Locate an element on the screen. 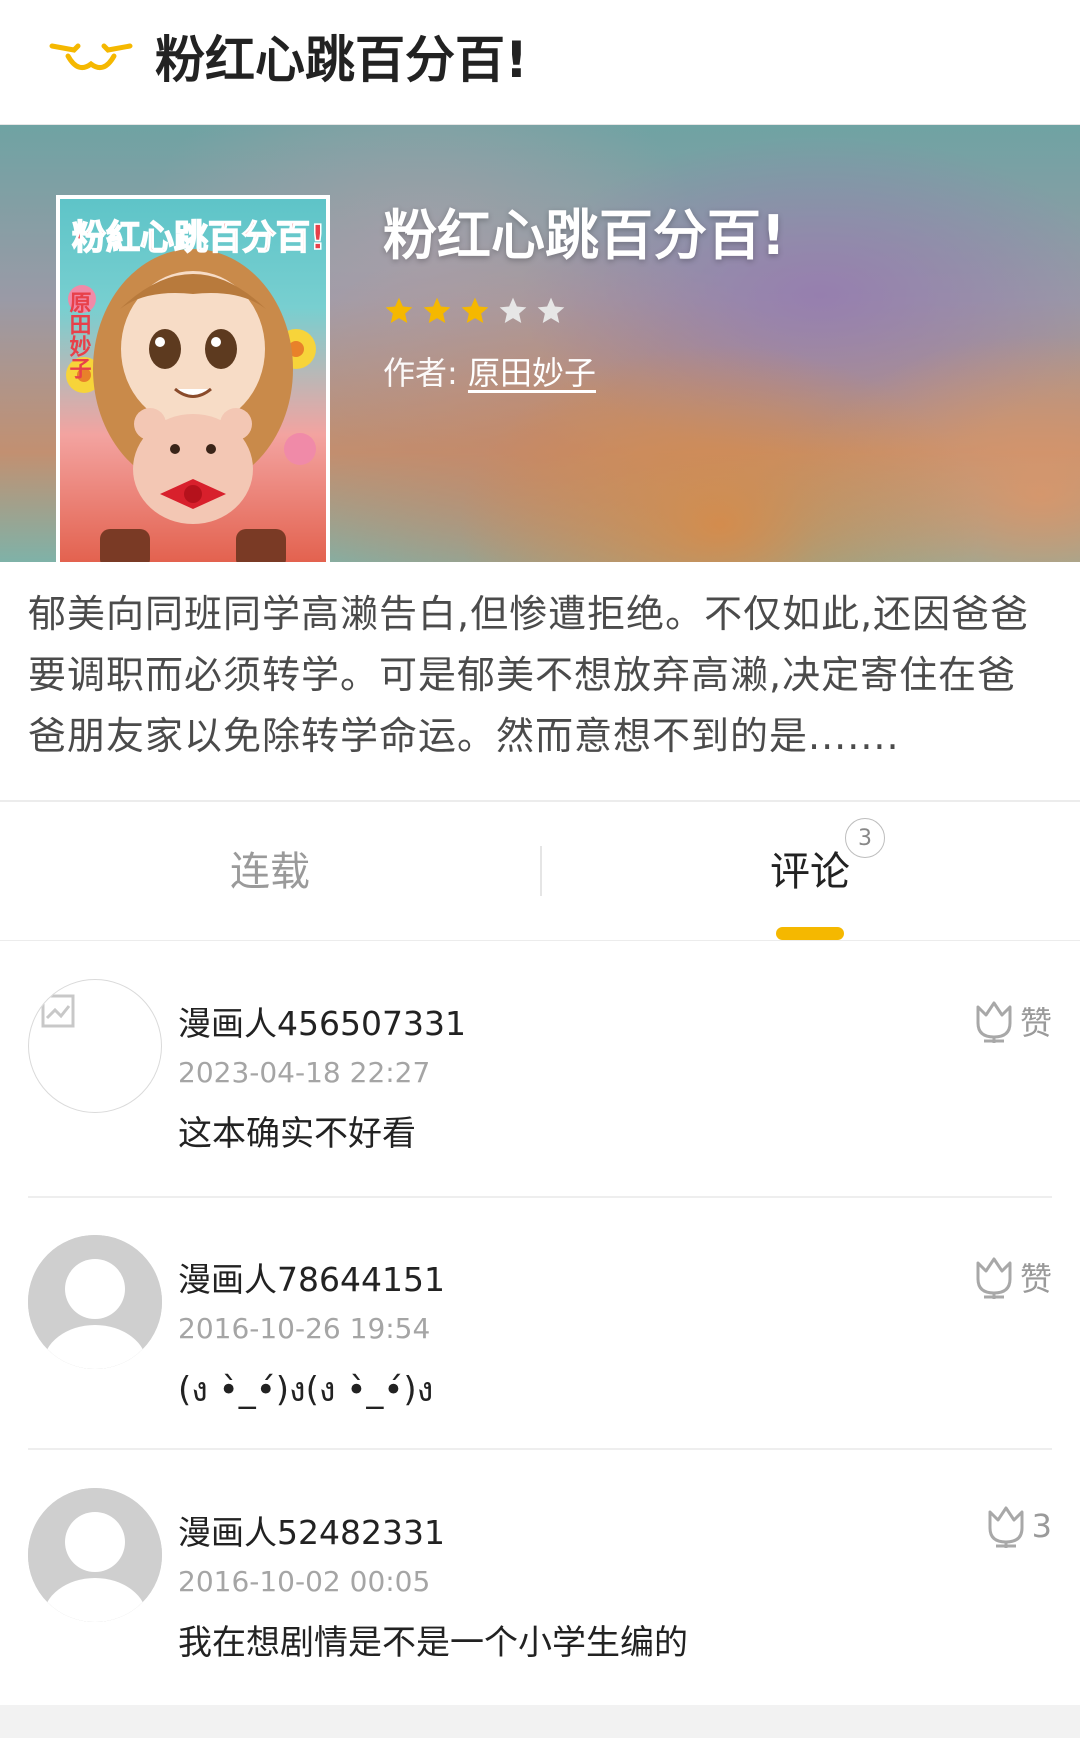  comment-username: 漫画人78644151 is located at coordinates (311, 1280).